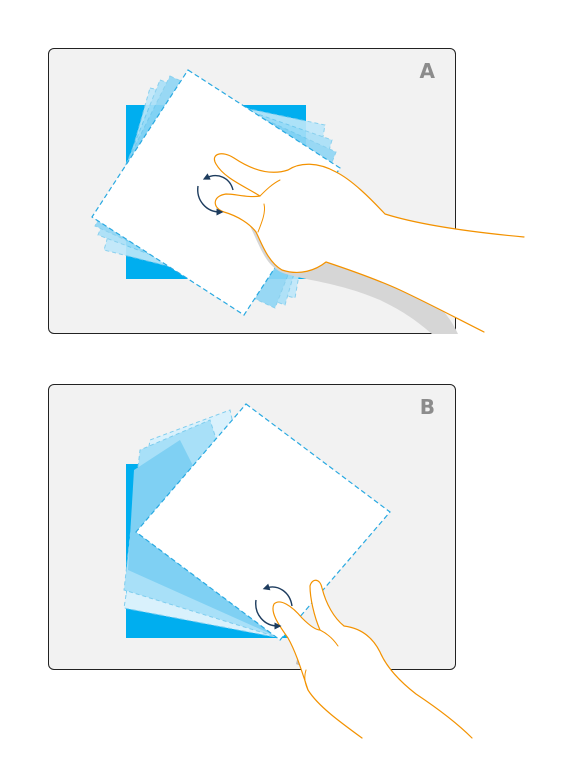 The height and width of the screenshot is (780, 576). What do you see at coordinates (369, 243) in the screenshot?
I see `hand-icon` at bounding box center [369, 243].